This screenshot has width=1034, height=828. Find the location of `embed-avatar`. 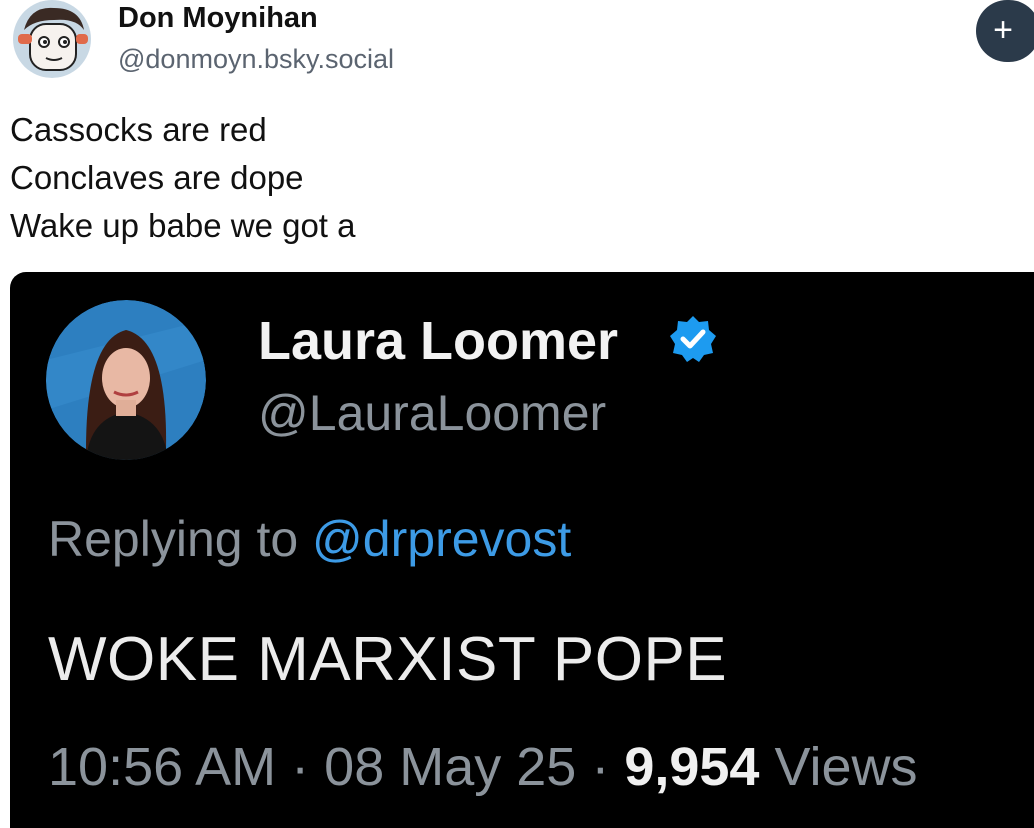

embed-avatar is located at coordinates (126, 380).